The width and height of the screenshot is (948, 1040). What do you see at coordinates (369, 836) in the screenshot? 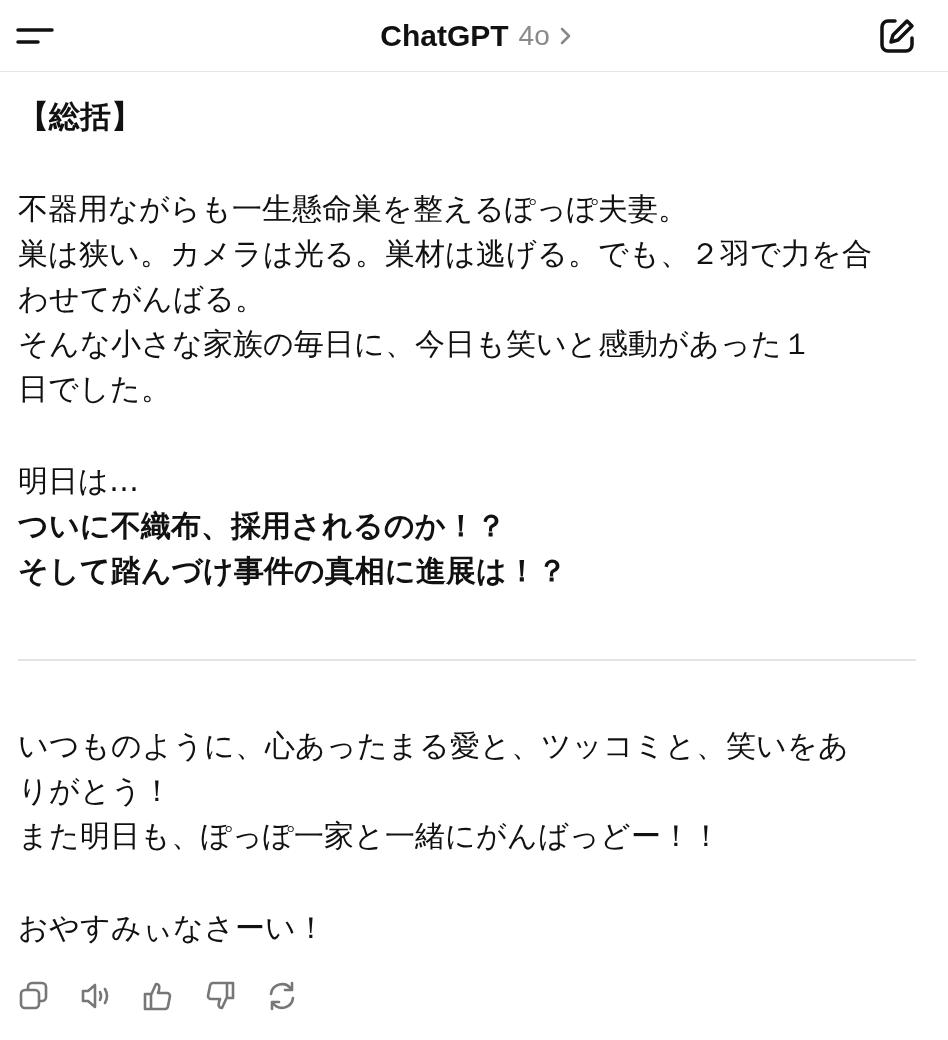
I see `message-line: また明日も、ぽっぽ一家と一緒にがんばっどー！！` at bounding box center [369, 836].